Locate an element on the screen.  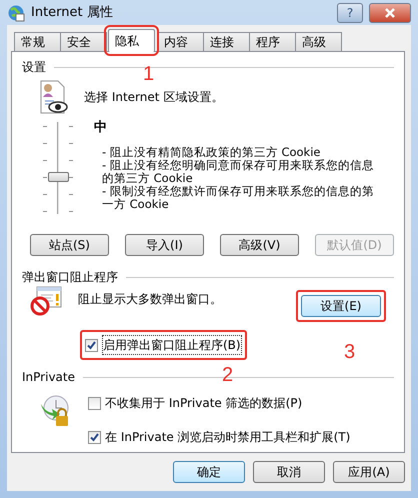
tab: 程序 is located at coordinates (272, 41).